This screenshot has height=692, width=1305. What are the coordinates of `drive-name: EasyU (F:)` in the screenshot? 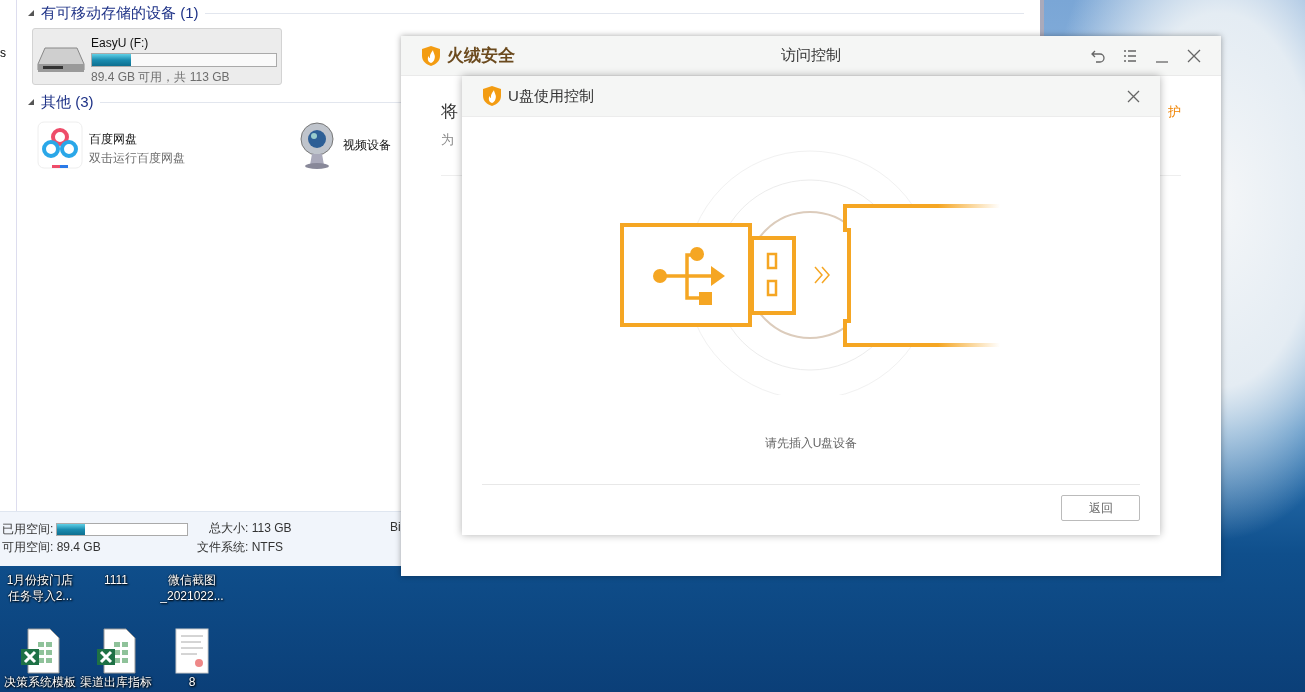 It's located at (120, 43).